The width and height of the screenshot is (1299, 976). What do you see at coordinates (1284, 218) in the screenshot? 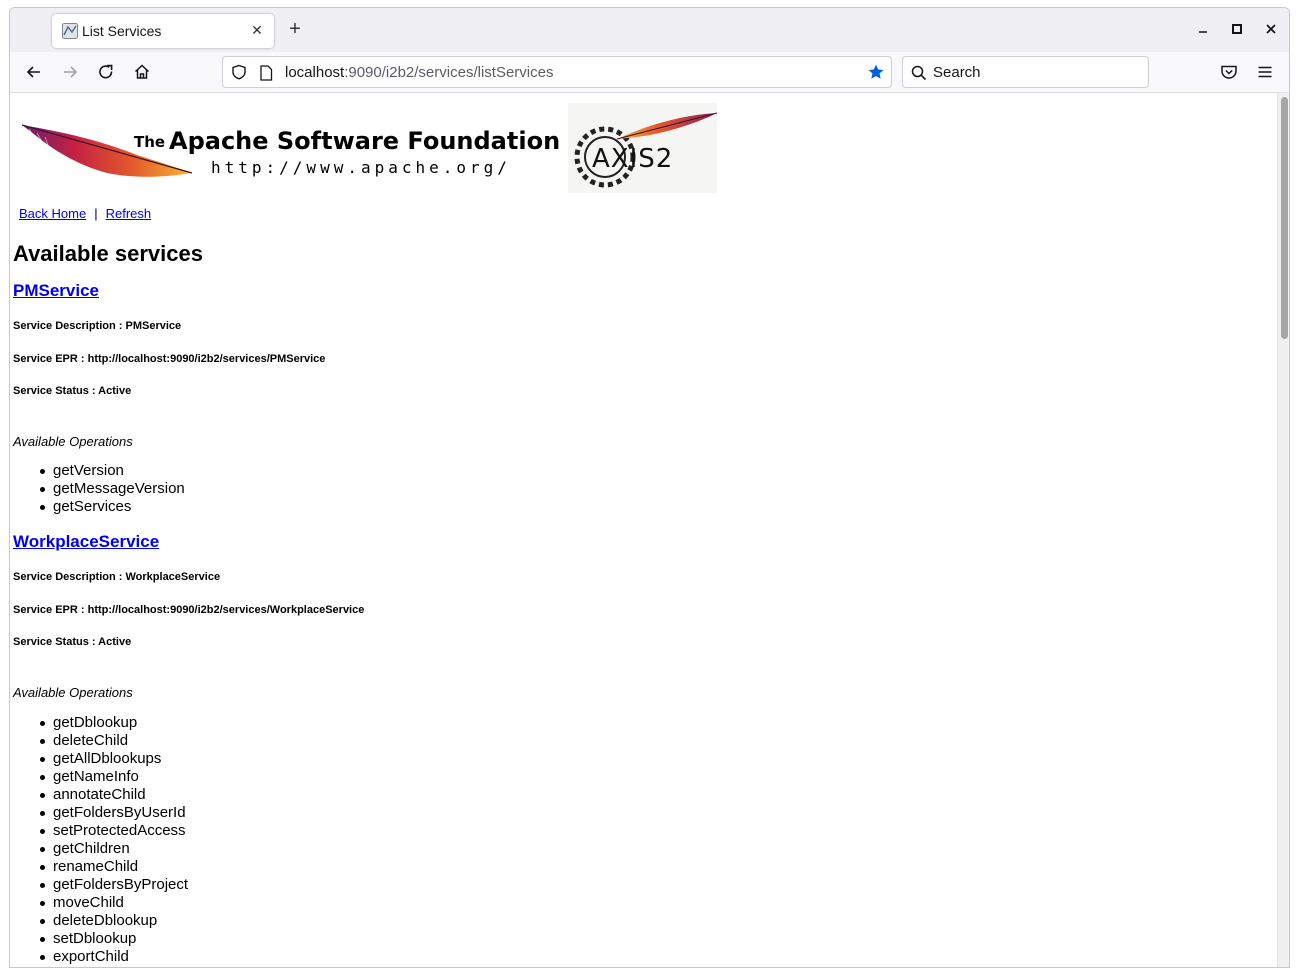
I see `scrollbar-thumb` at bounding box center [1284, 218].